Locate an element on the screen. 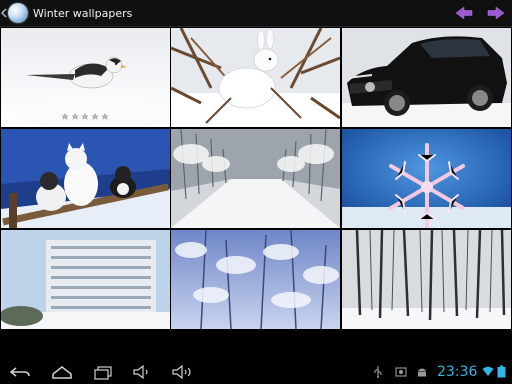  back-icon is located at coordinates (20, 372).